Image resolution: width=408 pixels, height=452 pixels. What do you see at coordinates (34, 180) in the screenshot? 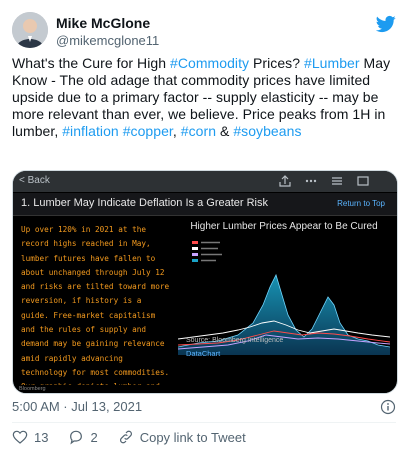
I see `back-button: < Back` at bounding box center [34, 180].